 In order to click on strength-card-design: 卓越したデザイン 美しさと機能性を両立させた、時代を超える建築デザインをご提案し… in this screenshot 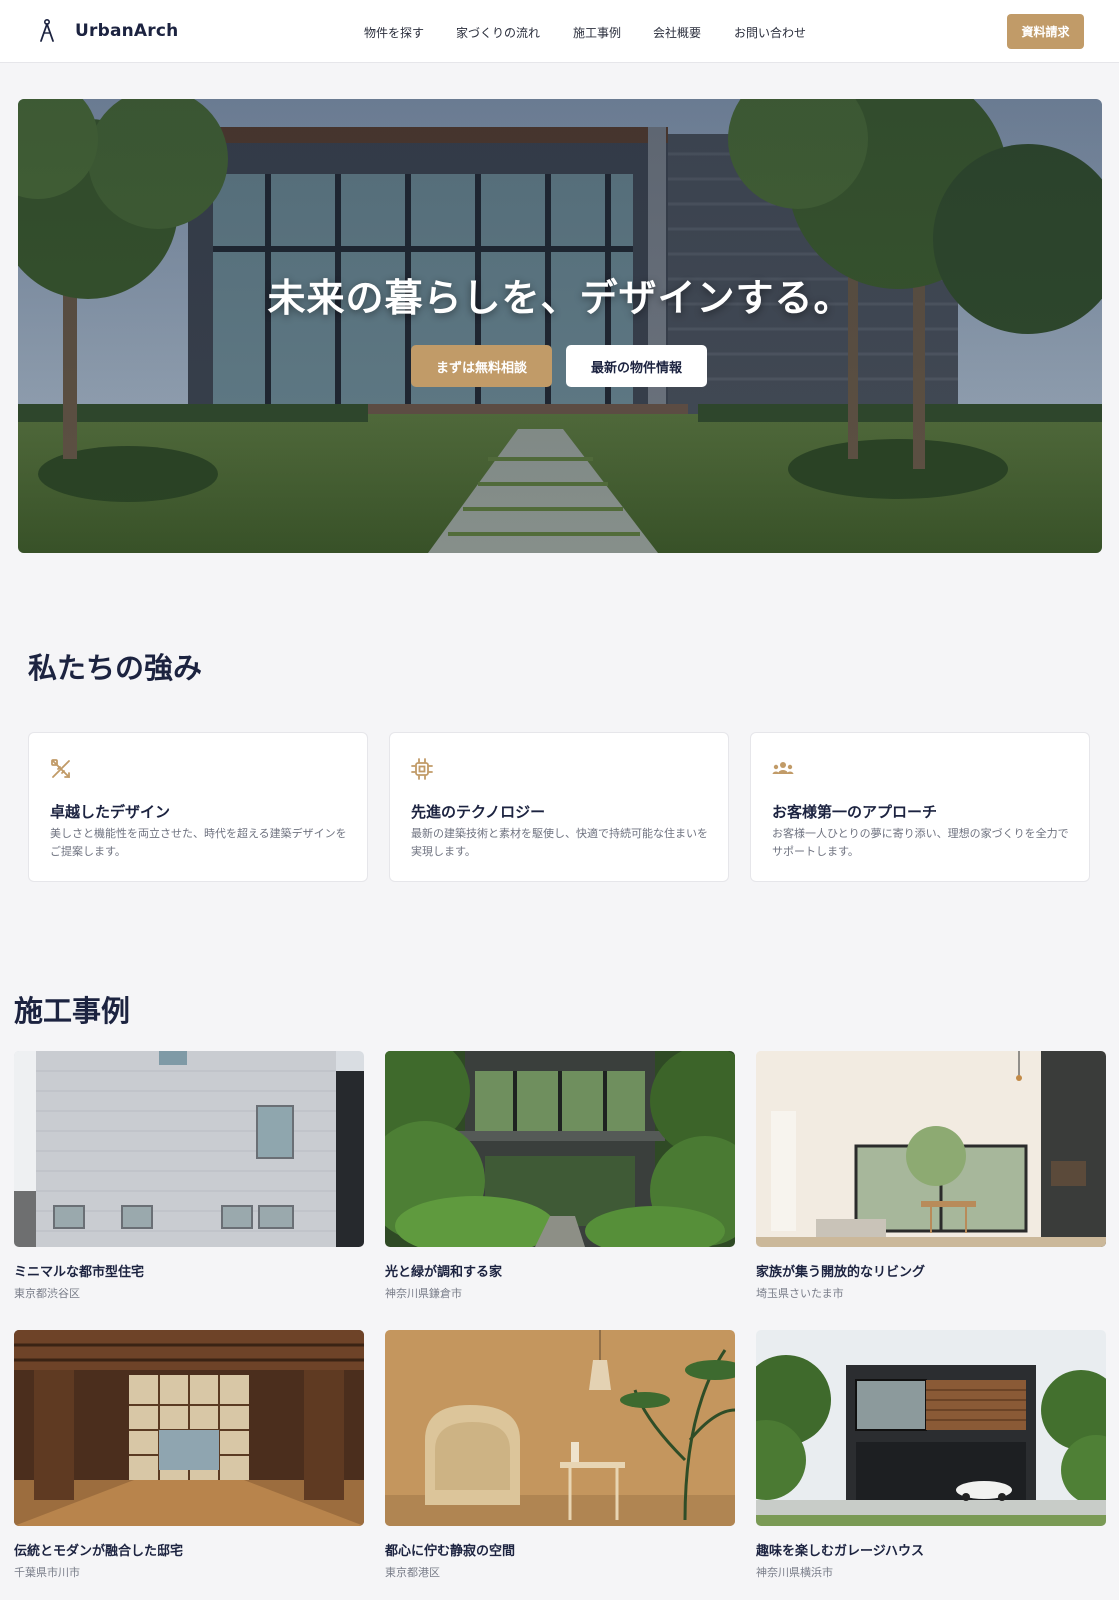, I will do `click(198, 807)`.